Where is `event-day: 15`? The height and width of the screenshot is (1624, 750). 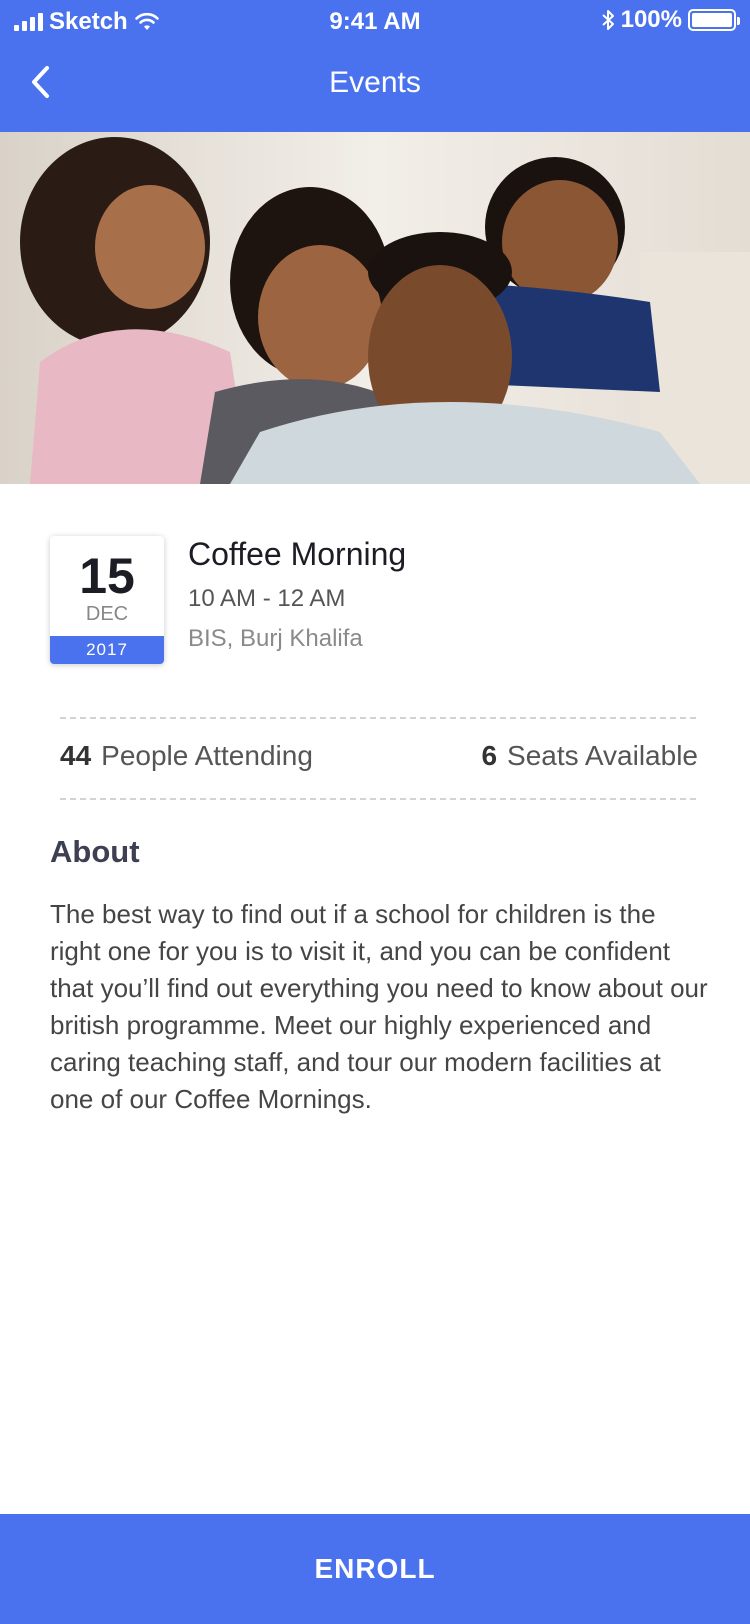
event-day: 15 is located at coordinates (107, 576).